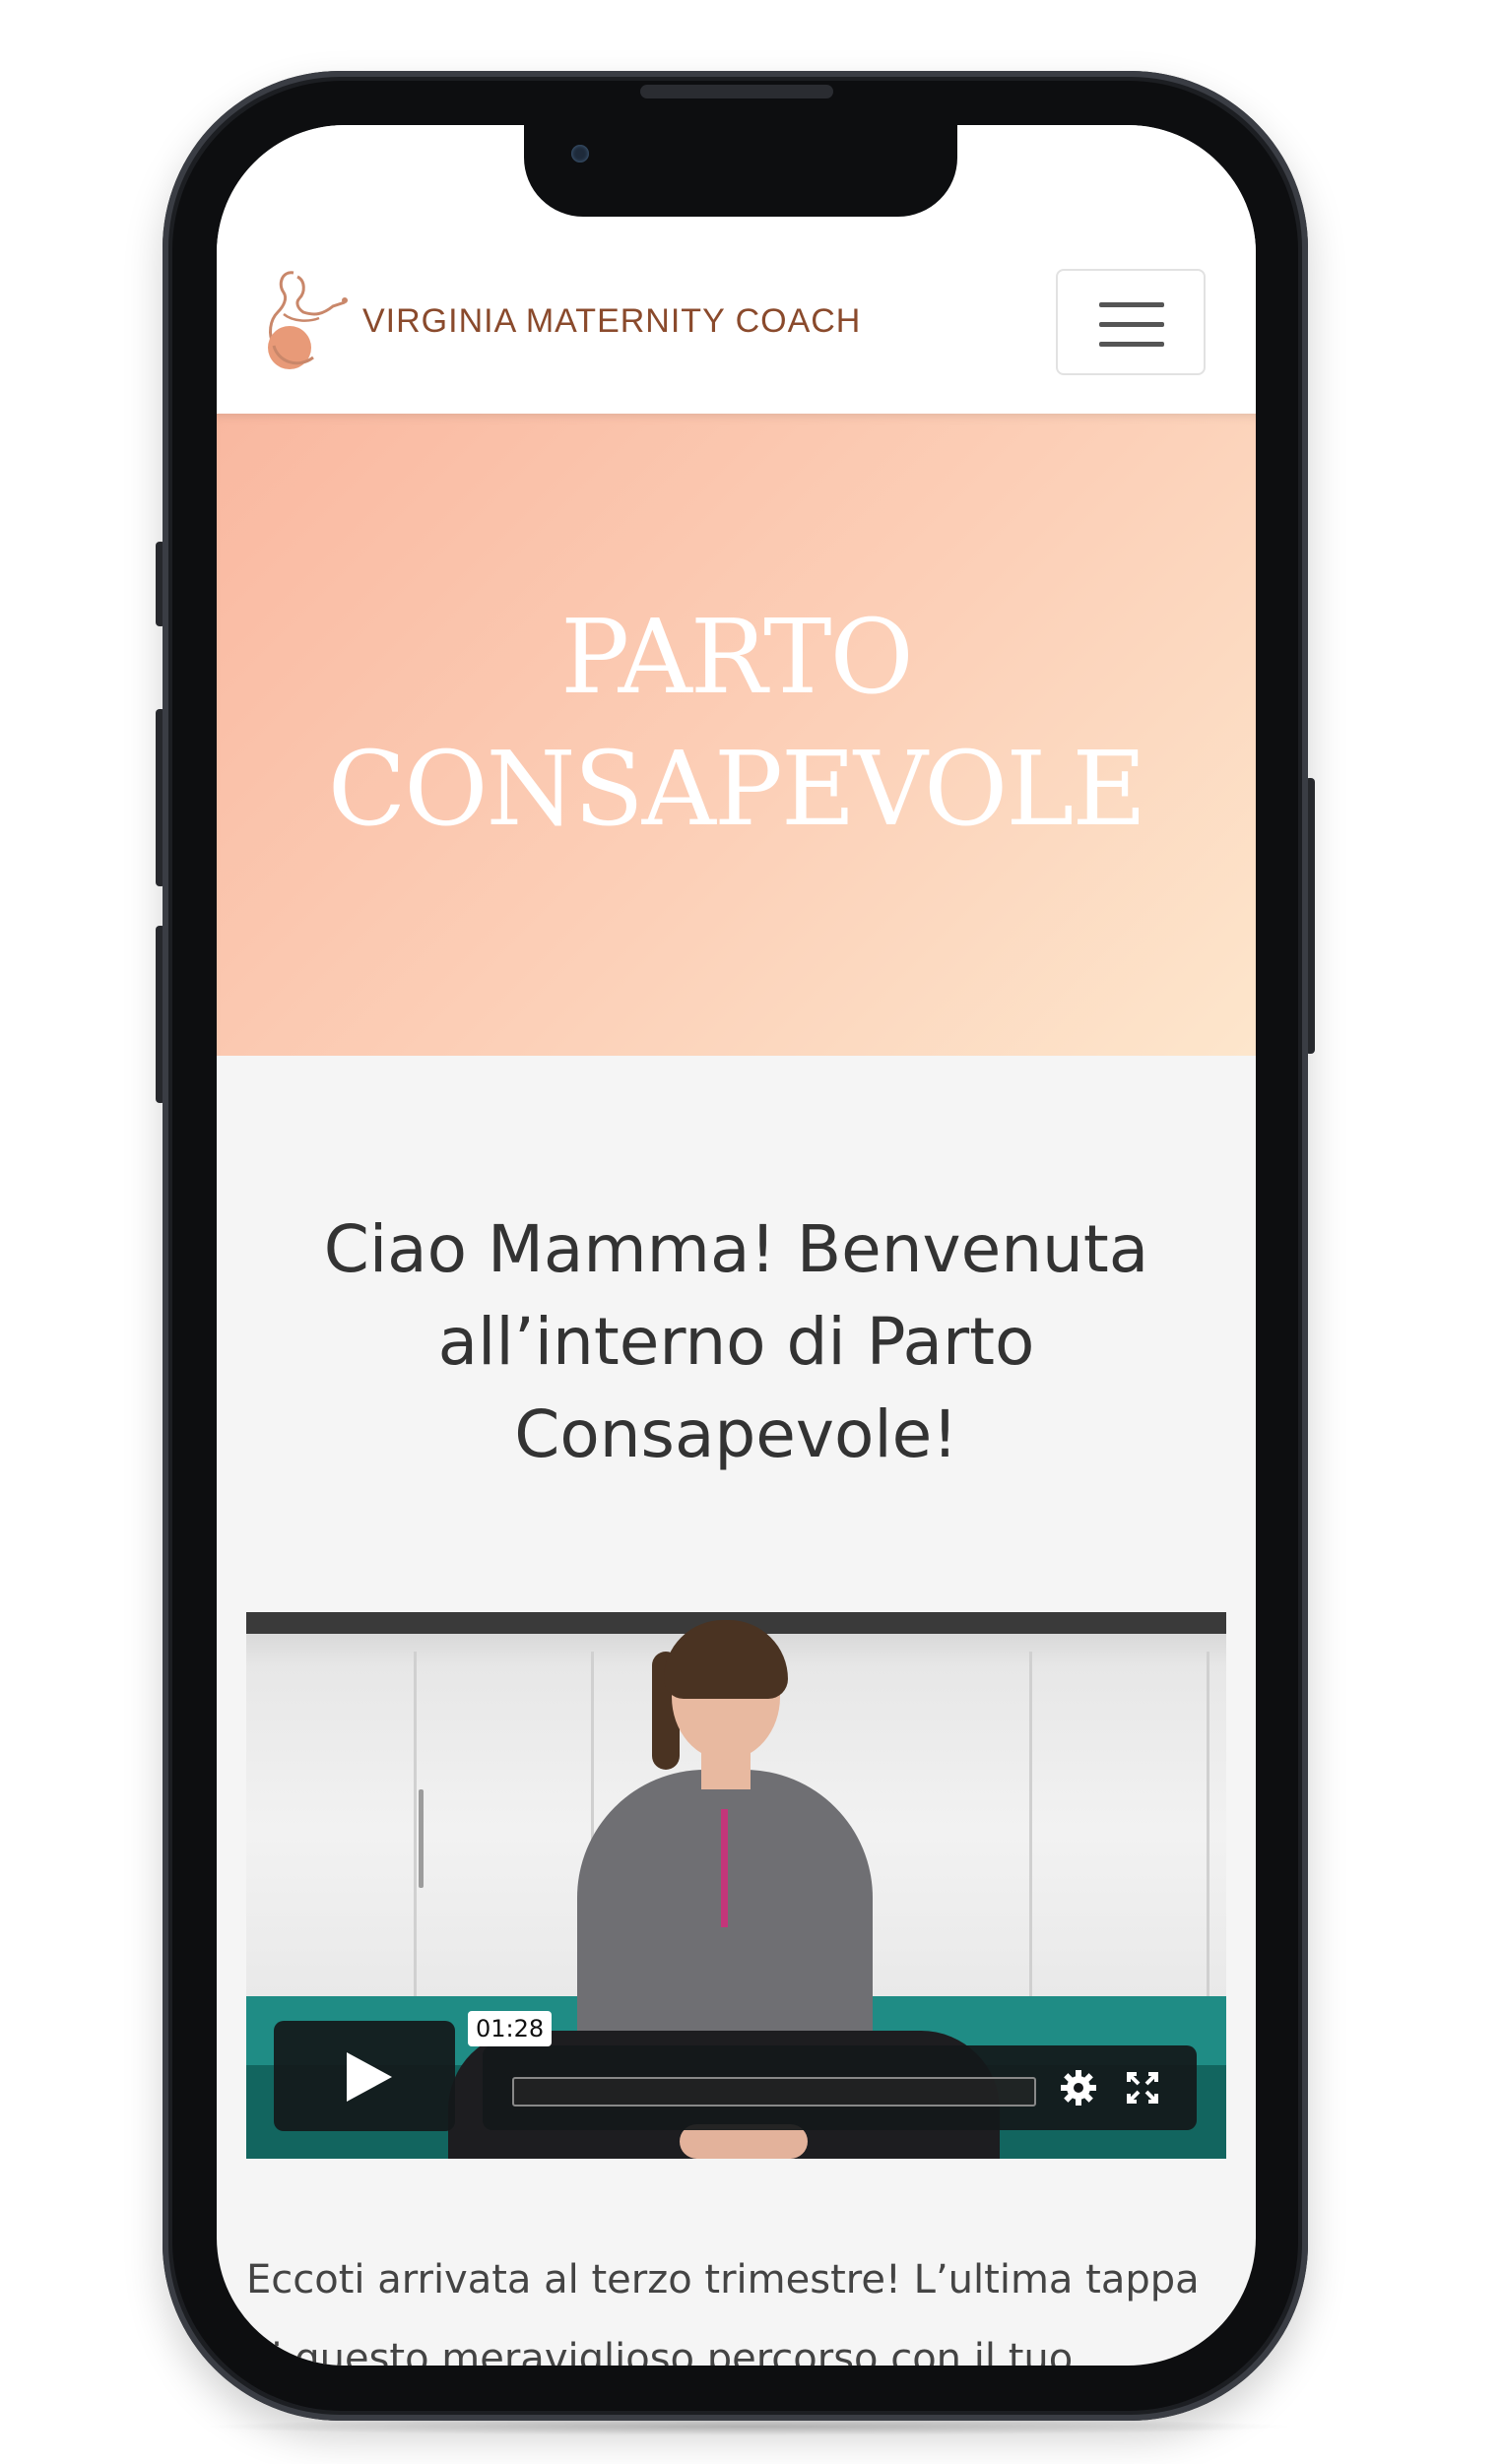 This screenshot has height=2464, width=1503. I want to click on video-player: 01:28, so click(736, 1885).